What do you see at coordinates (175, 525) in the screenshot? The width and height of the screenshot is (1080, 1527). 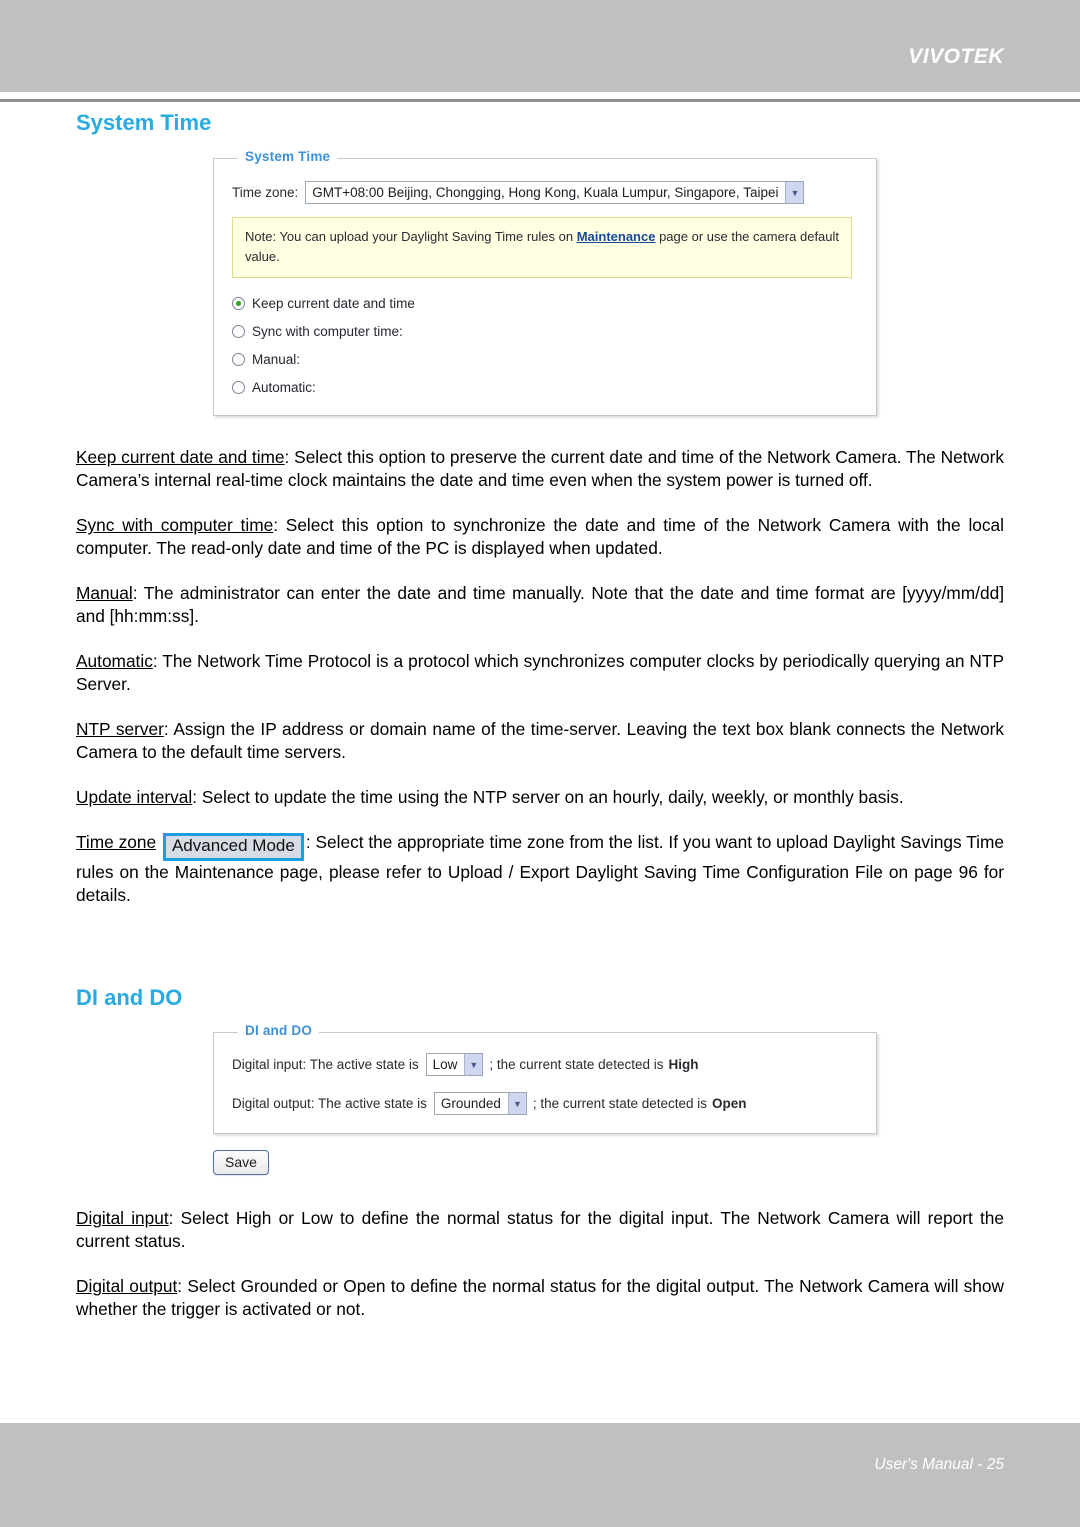 I see `term-sync-computer: Sync with computer time` at bounding box center [175, 525].